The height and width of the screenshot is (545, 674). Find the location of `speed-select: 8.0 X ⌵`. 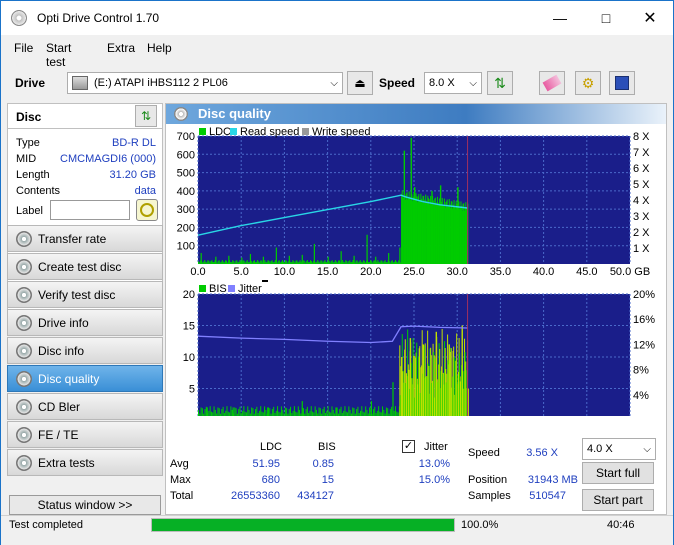

speed-select: 8.0 X ⌵ is located at coordinates (453, 83).